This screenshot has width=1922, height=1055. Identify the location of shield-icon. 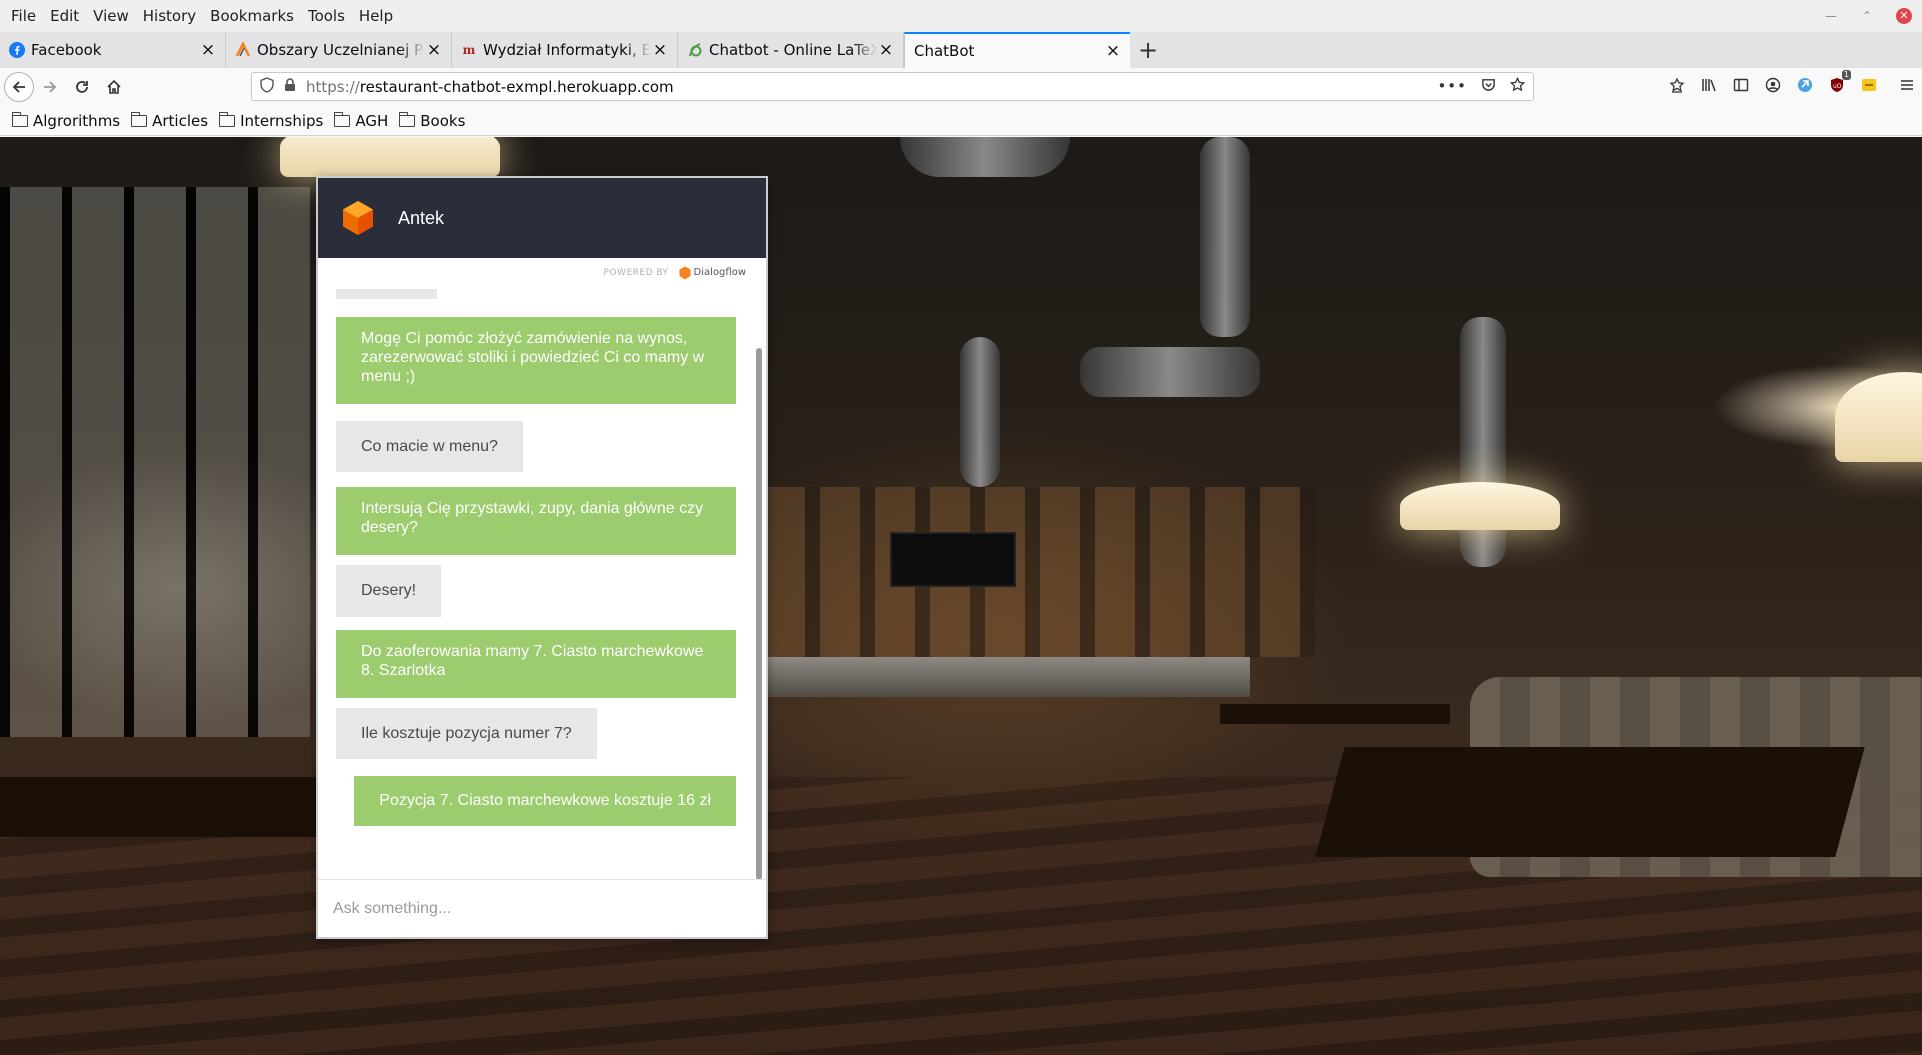
(267, 86).